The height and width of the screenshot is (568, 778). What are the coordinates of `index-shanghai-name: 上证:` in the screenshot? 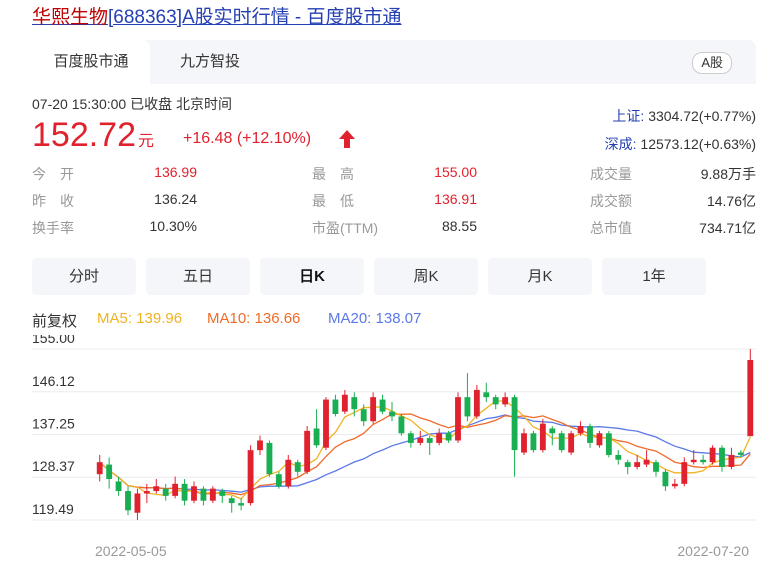 It's located at (628, 116).